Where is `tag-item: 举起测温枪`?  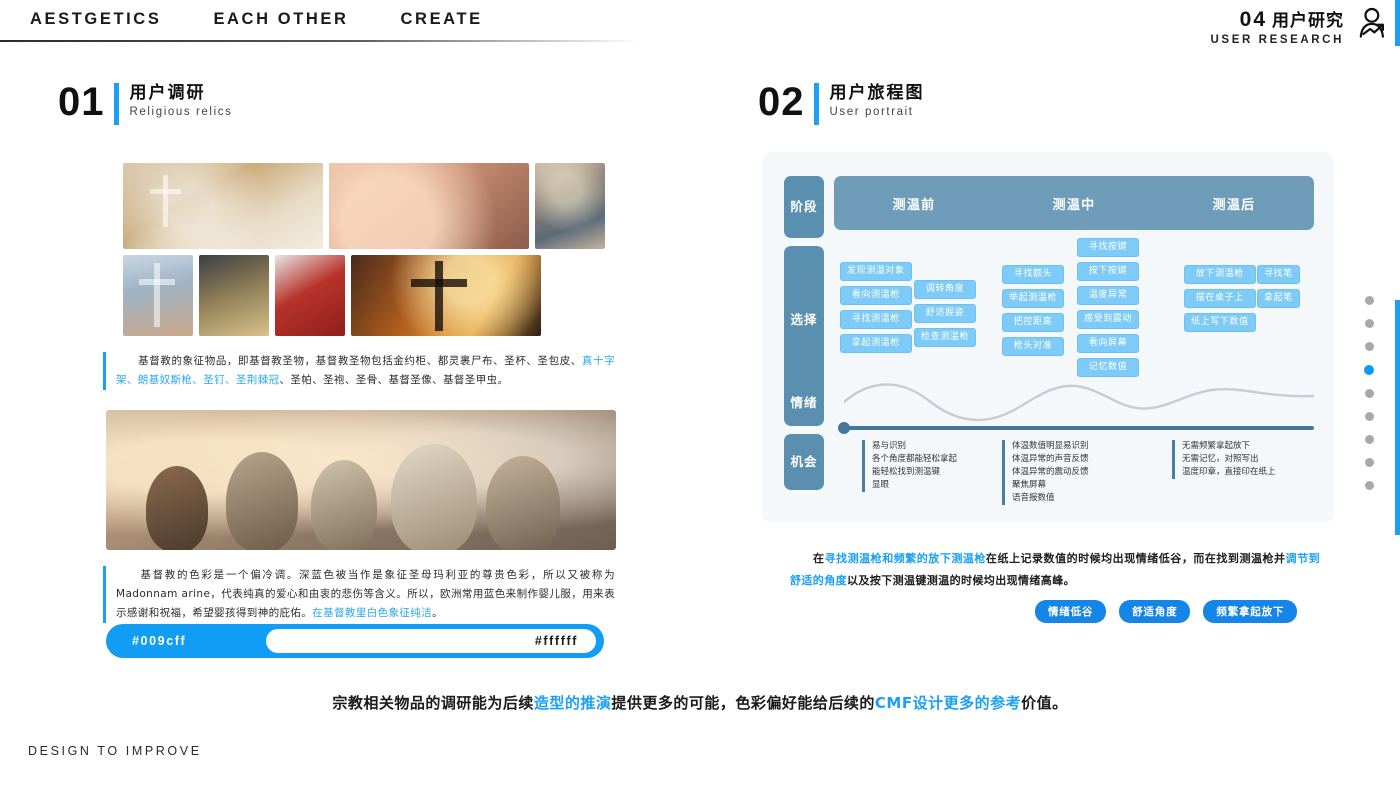 tag-item: 举起测温枪 is located at coordinates (1033, 298).